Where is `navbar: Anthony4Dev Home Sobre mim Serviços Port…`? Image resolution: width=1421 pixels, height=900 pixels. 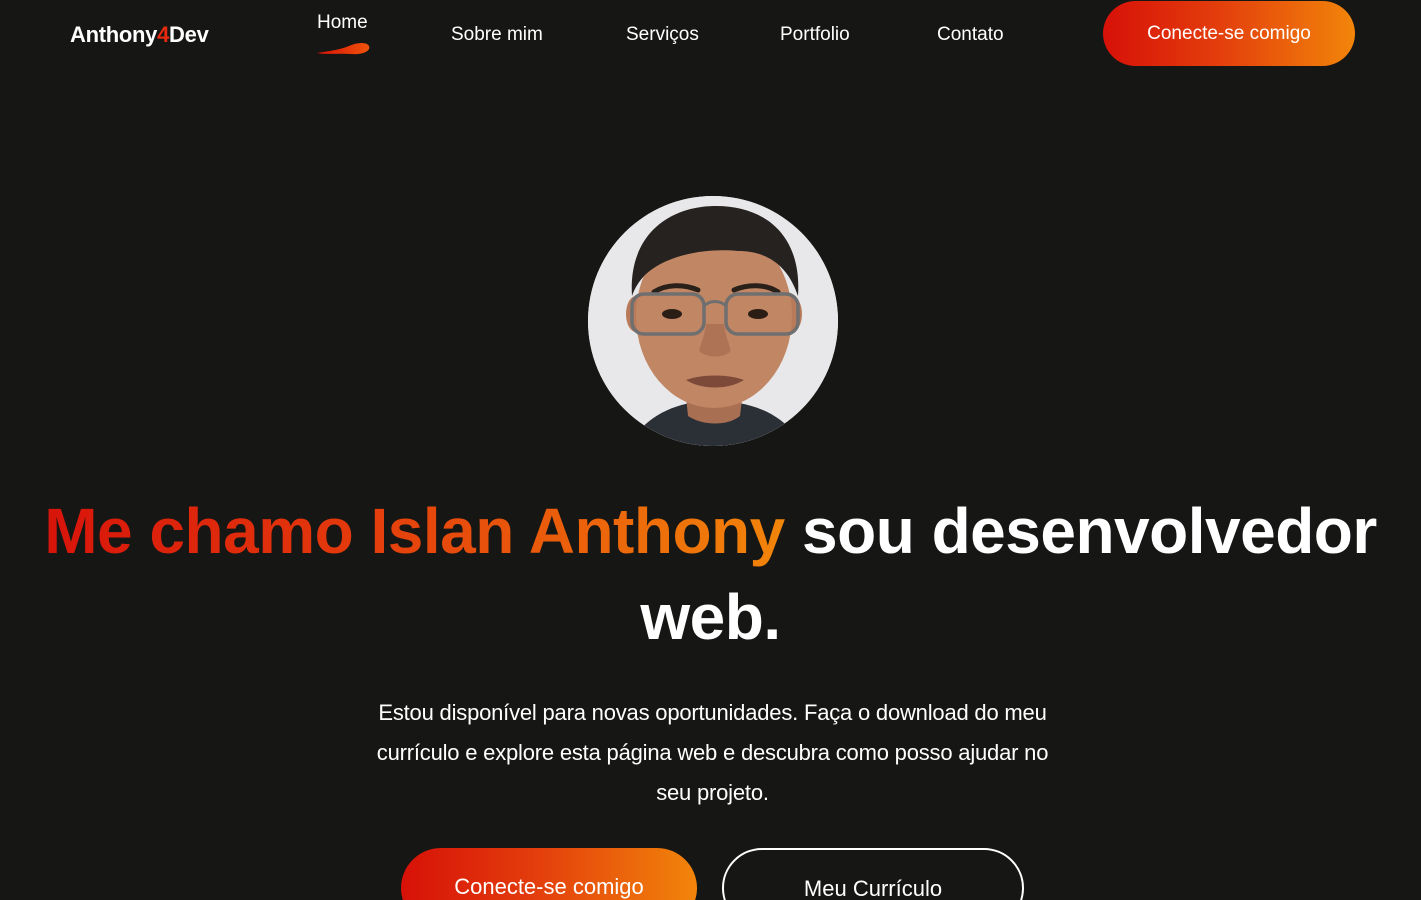
navbar: Anthony4Dev Home Sobre mim Serviços Port… is located at coordinates (710, 35).